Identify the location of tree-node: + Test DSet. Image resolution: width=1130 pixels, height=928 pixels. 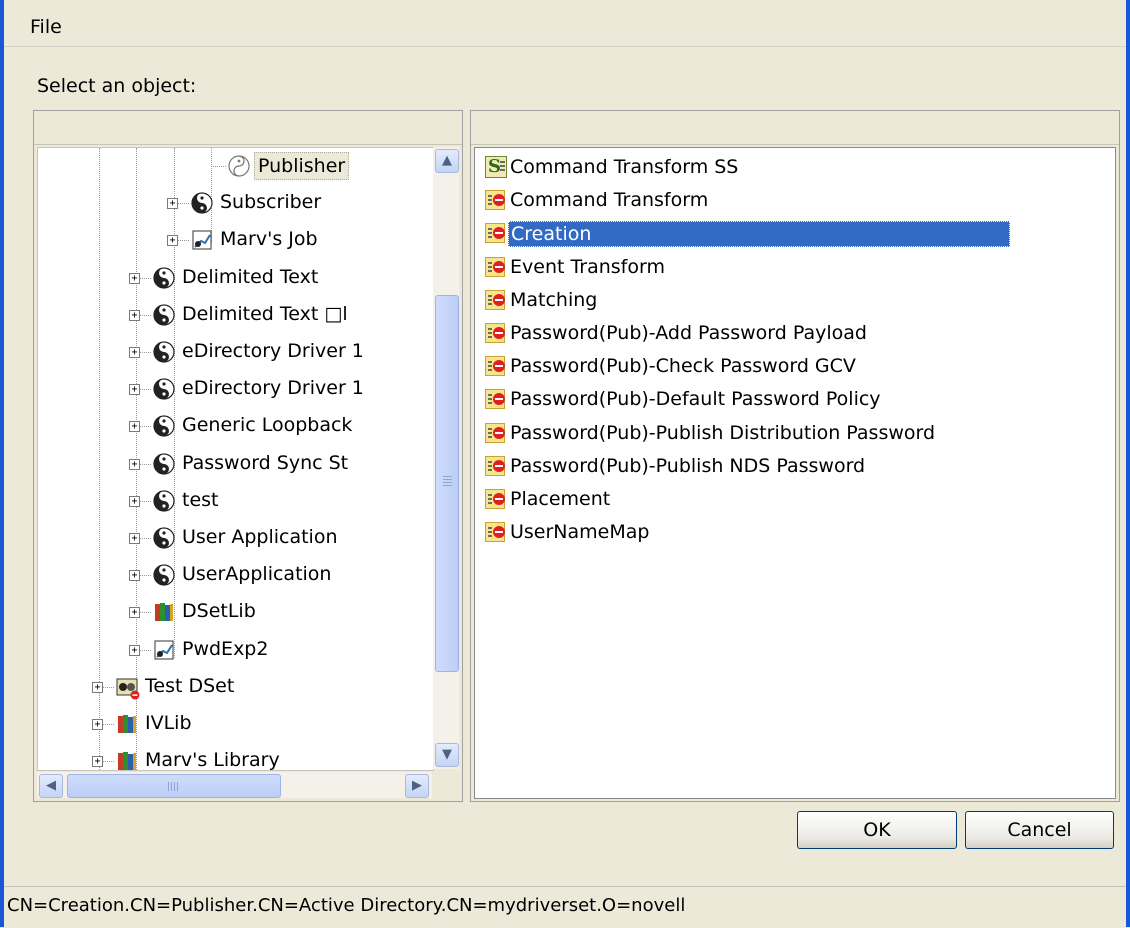
(235, 687).